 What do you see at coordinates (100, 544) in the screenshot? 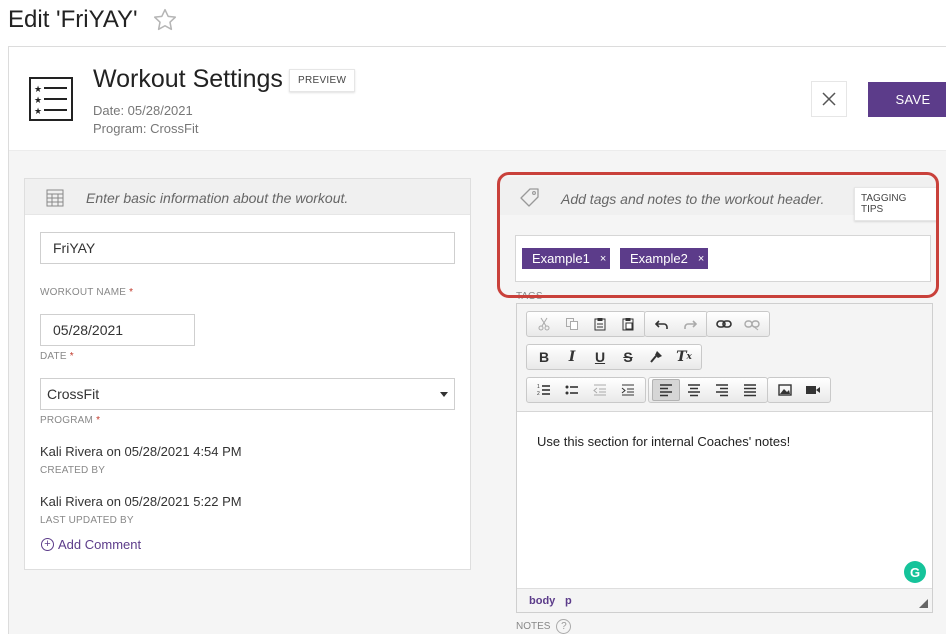
I see `add-comment-label: Add Comment` at bounding box center [100, 544].